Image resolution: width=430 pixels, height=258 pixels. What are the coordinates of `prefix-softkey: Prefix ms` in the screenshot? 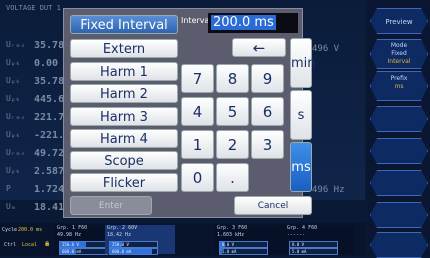 It's located at (399, 86).